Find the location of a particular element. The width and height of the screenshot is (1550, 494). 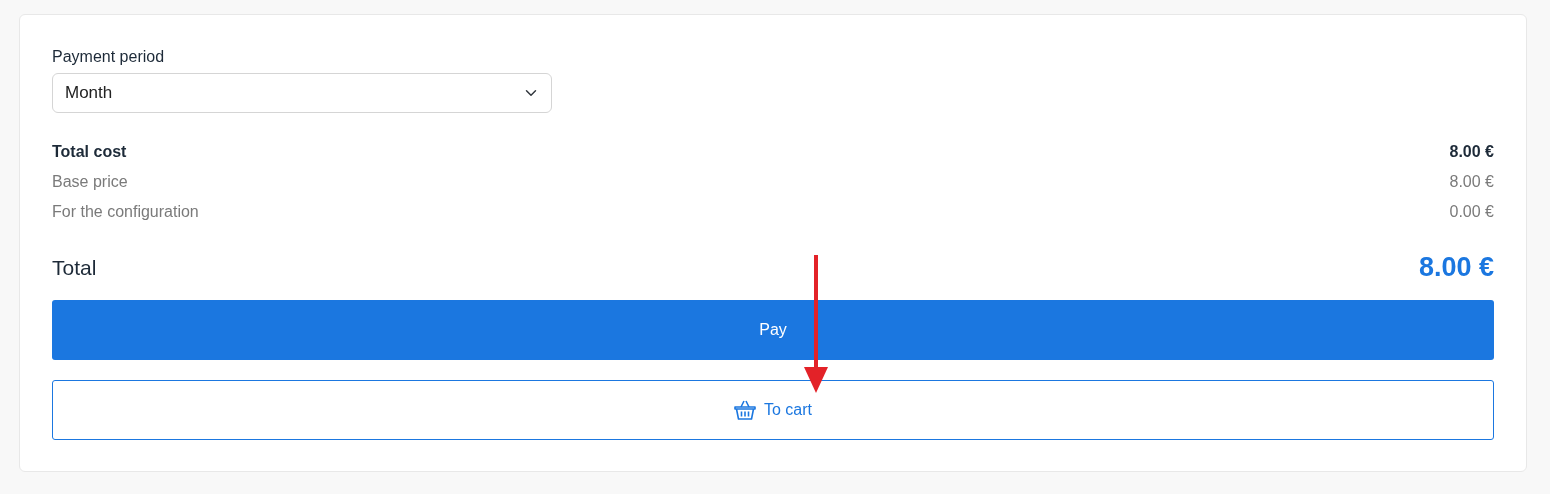

total-label: Total is located at coordinates (74, 267).